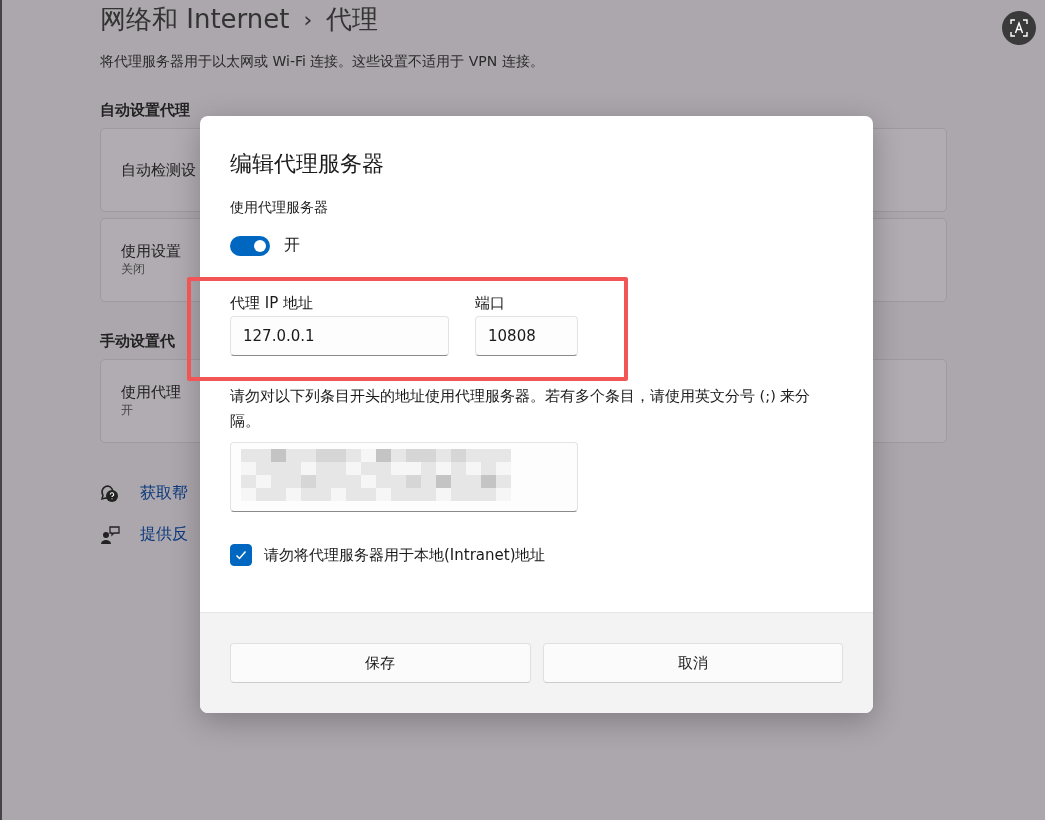  I want to click on section-heading: 自动设置代理, so click(145, 110).